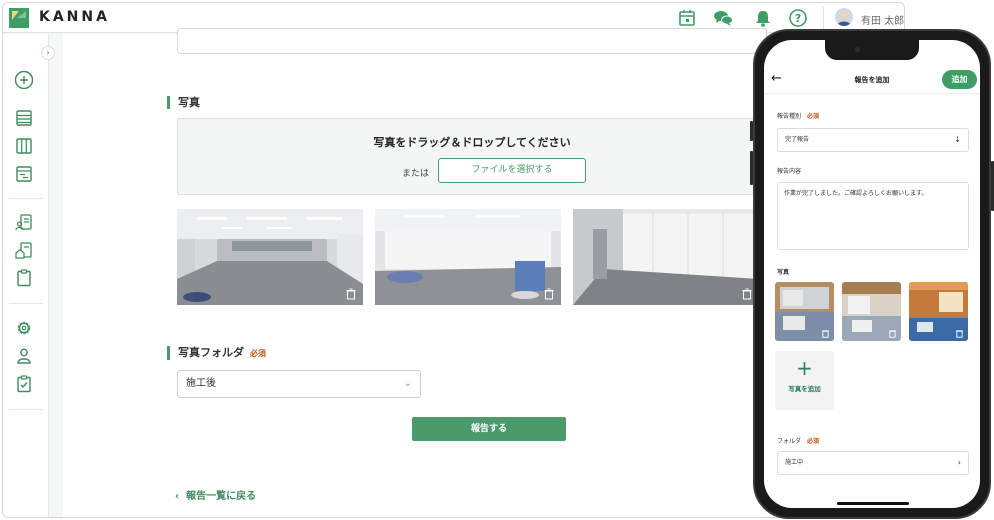  I want to click on photo-folder-select: 施工後 ⌄, so click(299, 384).